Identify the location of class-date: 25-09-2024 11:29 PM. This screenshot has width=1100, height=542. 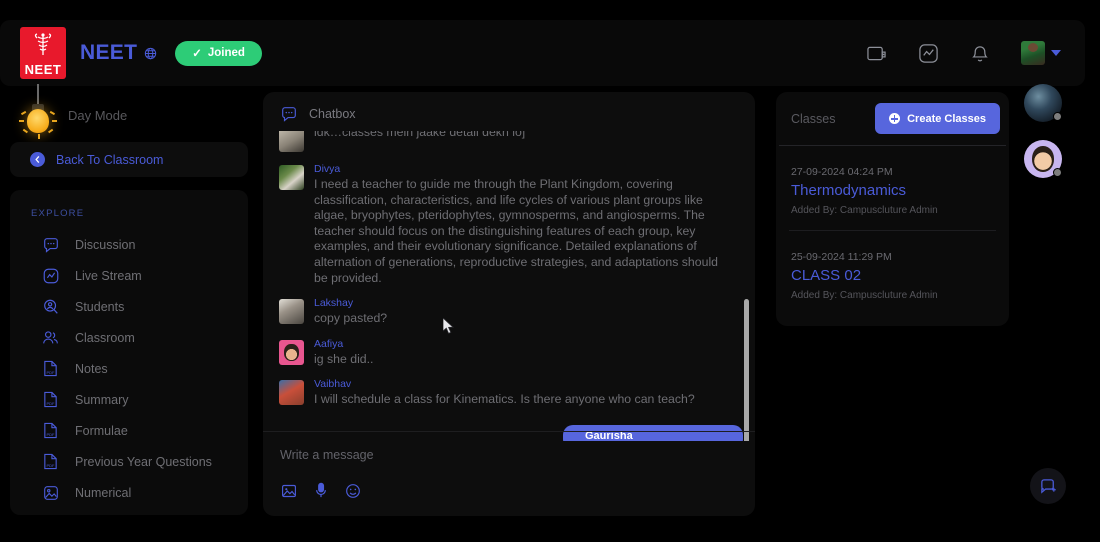
(841, 257).